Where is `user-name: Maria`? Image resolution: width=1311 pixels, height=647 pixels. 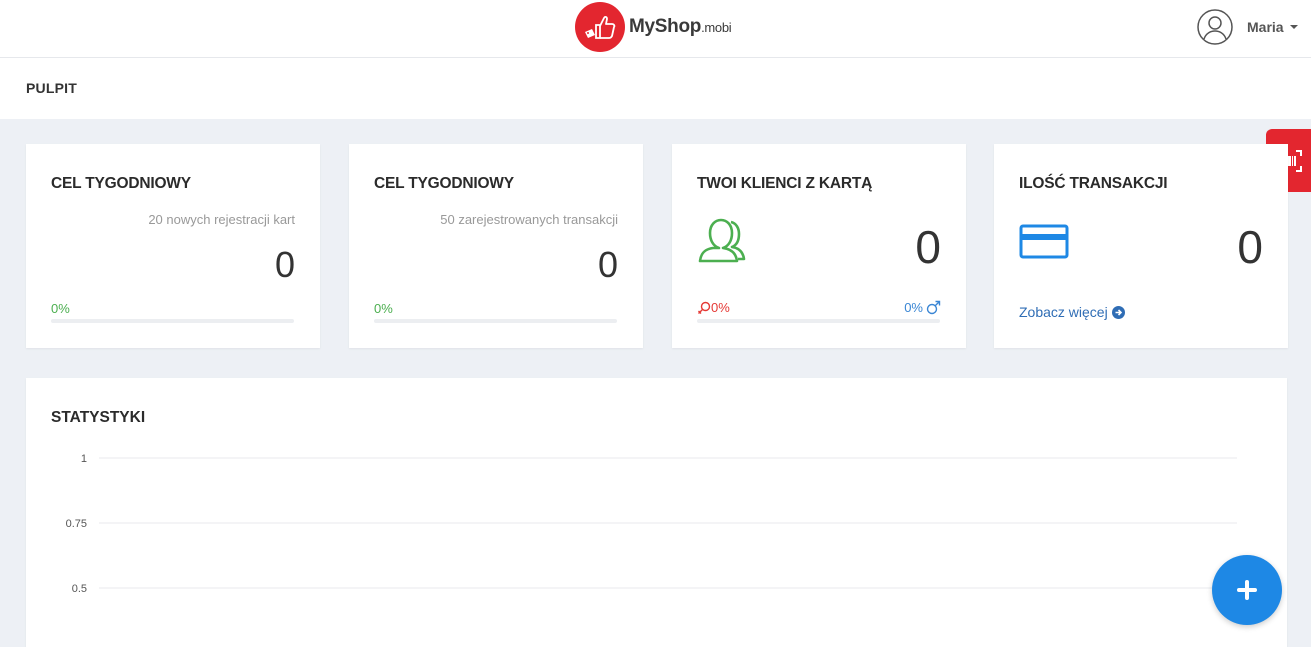 user-name: Maria is located at coordinates (1265, 27).